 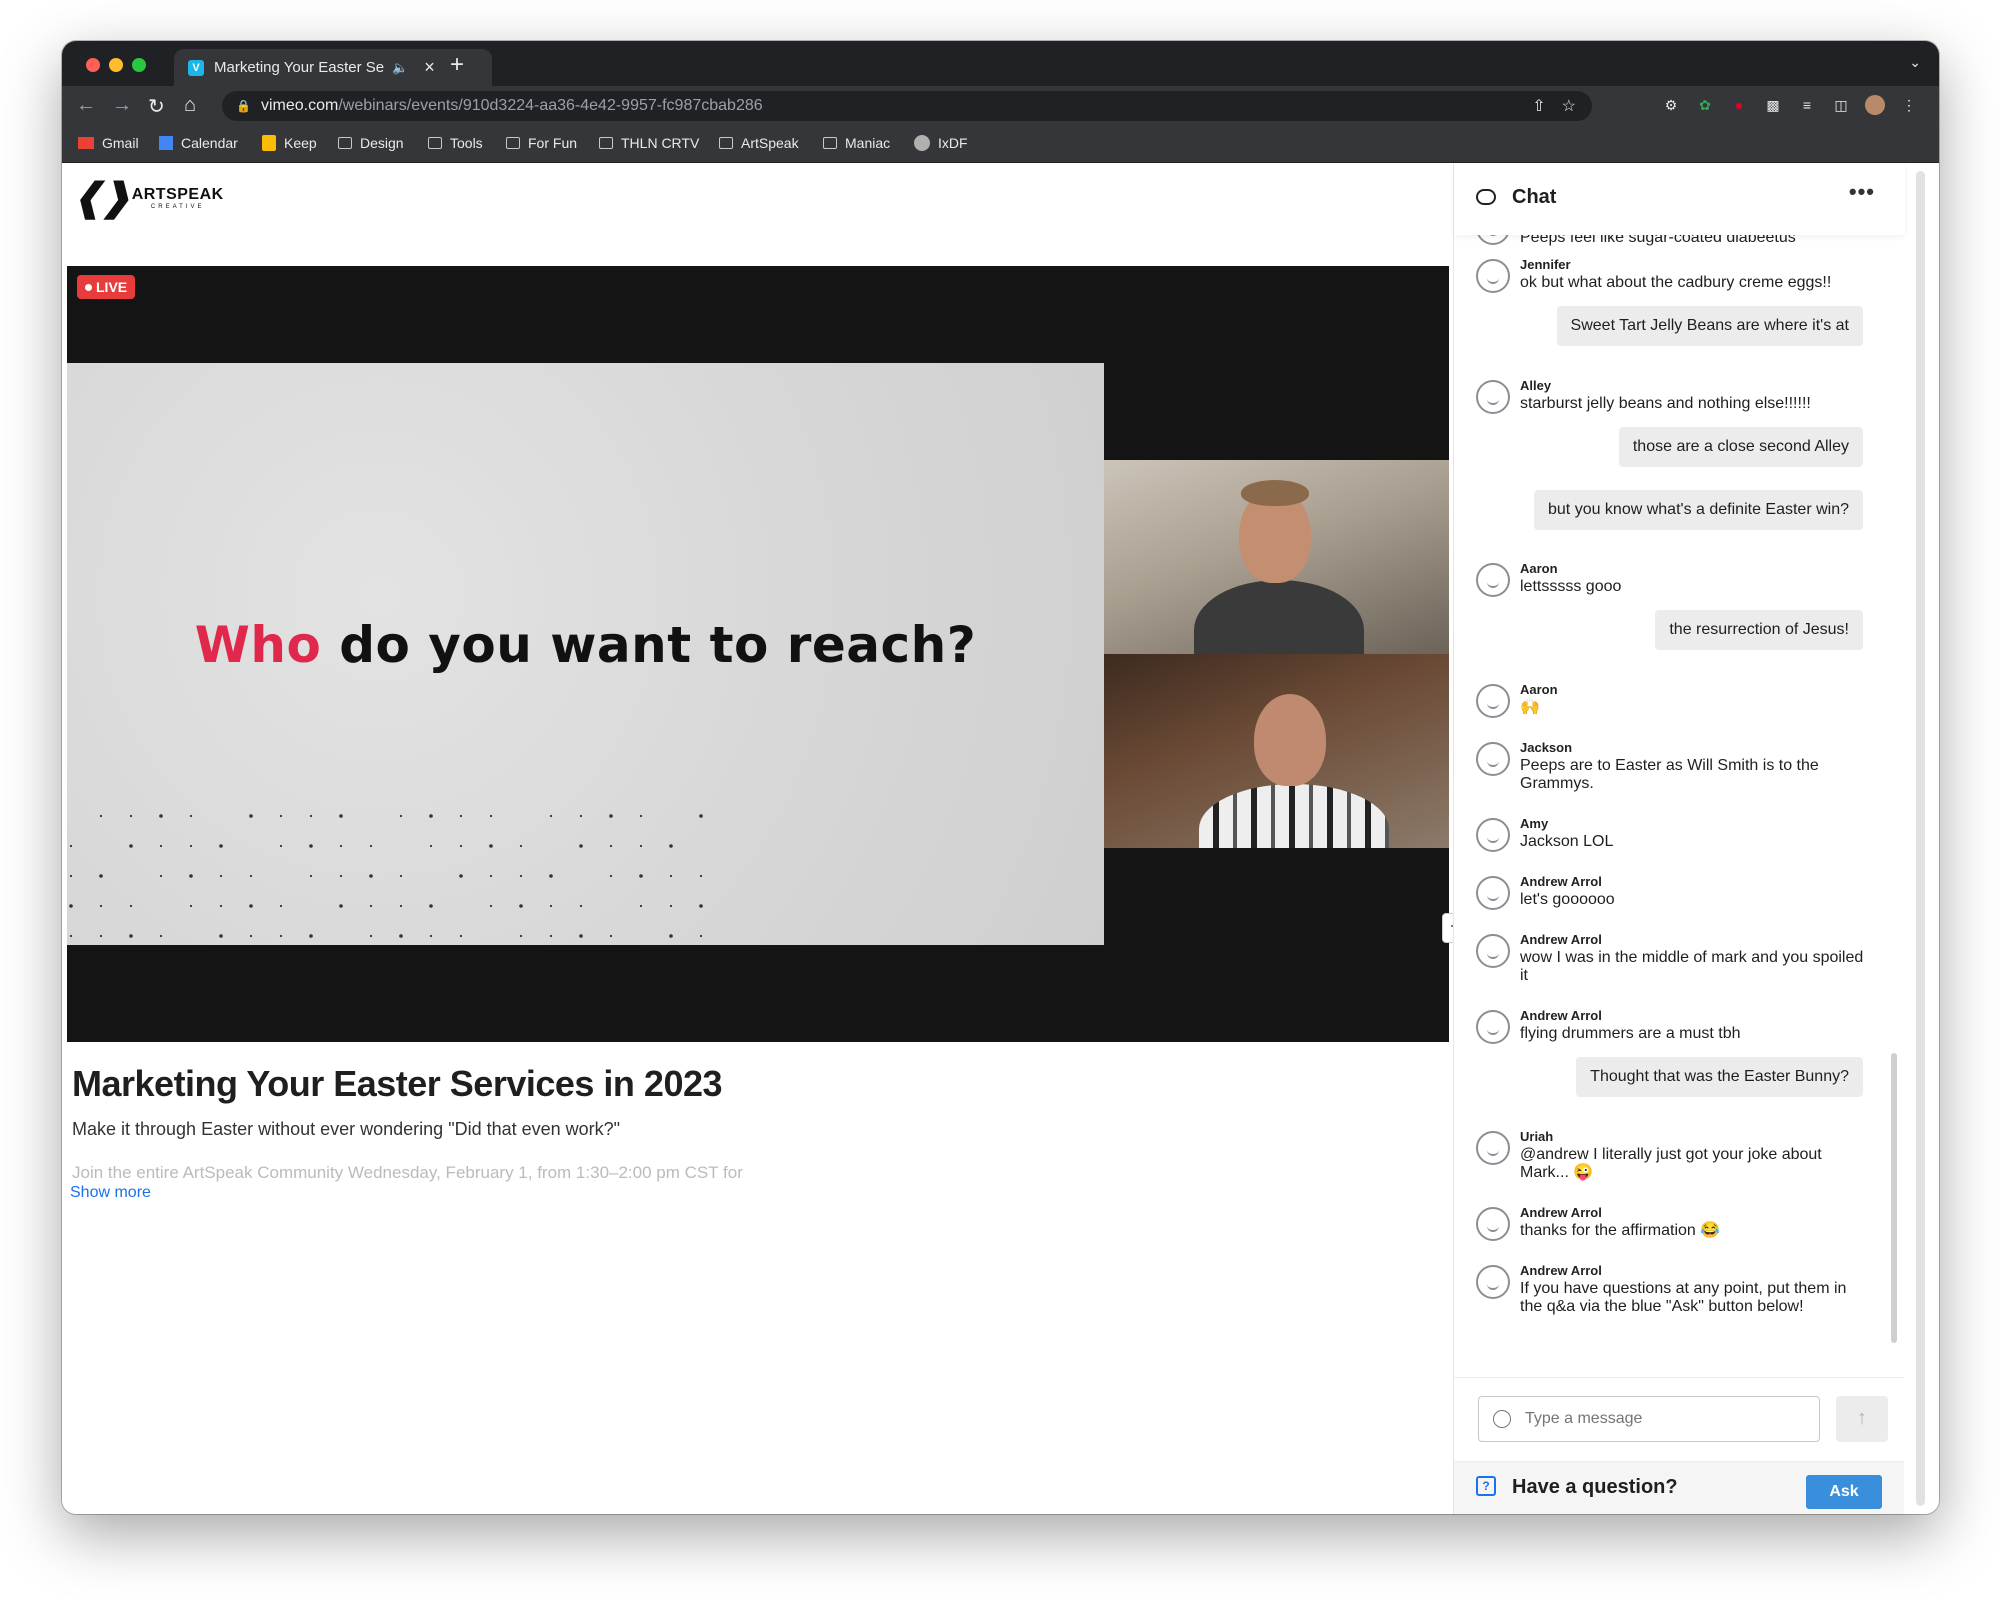 What do you see at coordinates (1486, 1486) in the screenshot?
I see `question-icon: ?` at bounding box center [1486, 1486].